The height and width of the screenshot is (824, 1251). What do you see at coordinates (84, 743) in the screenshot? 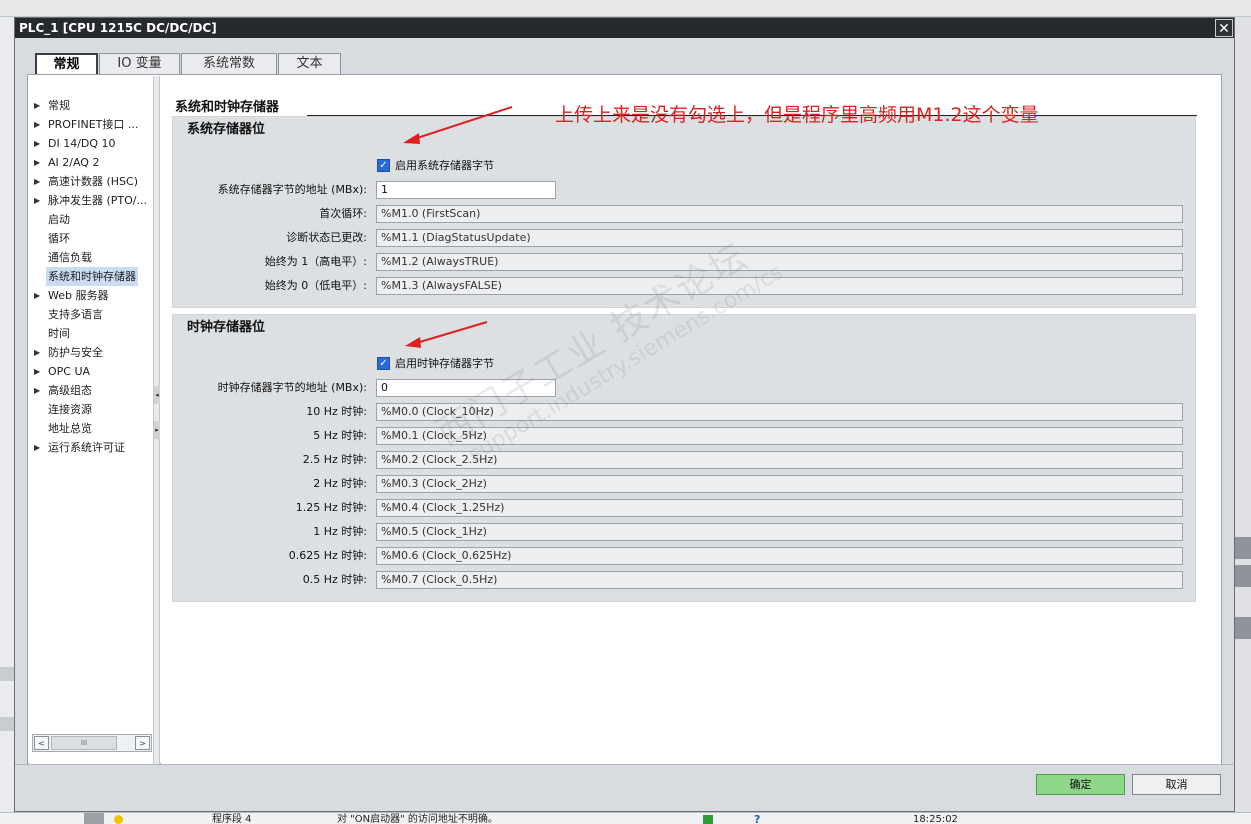
I see `scroll-thumb: III` at bounding box center [84, 743].